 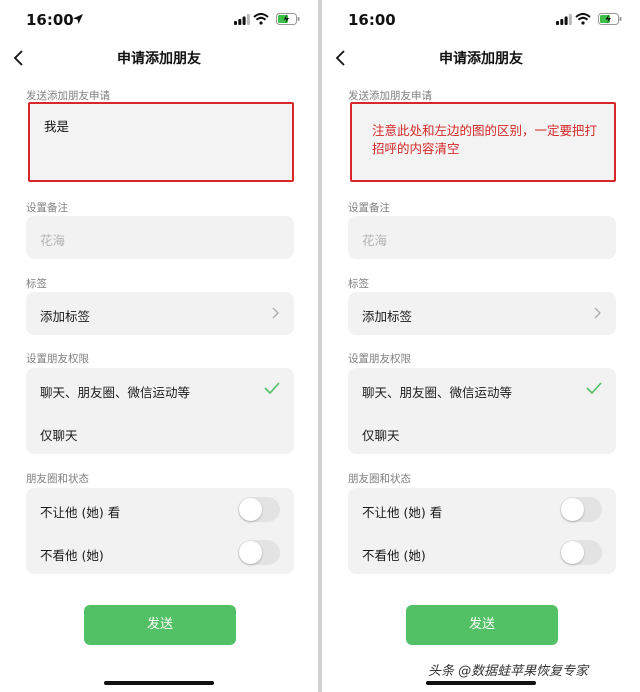 What do you see at coordinates (78, 19) in the screenshot?
I see `location-arrow-icon` at bounding box center [78, 19].